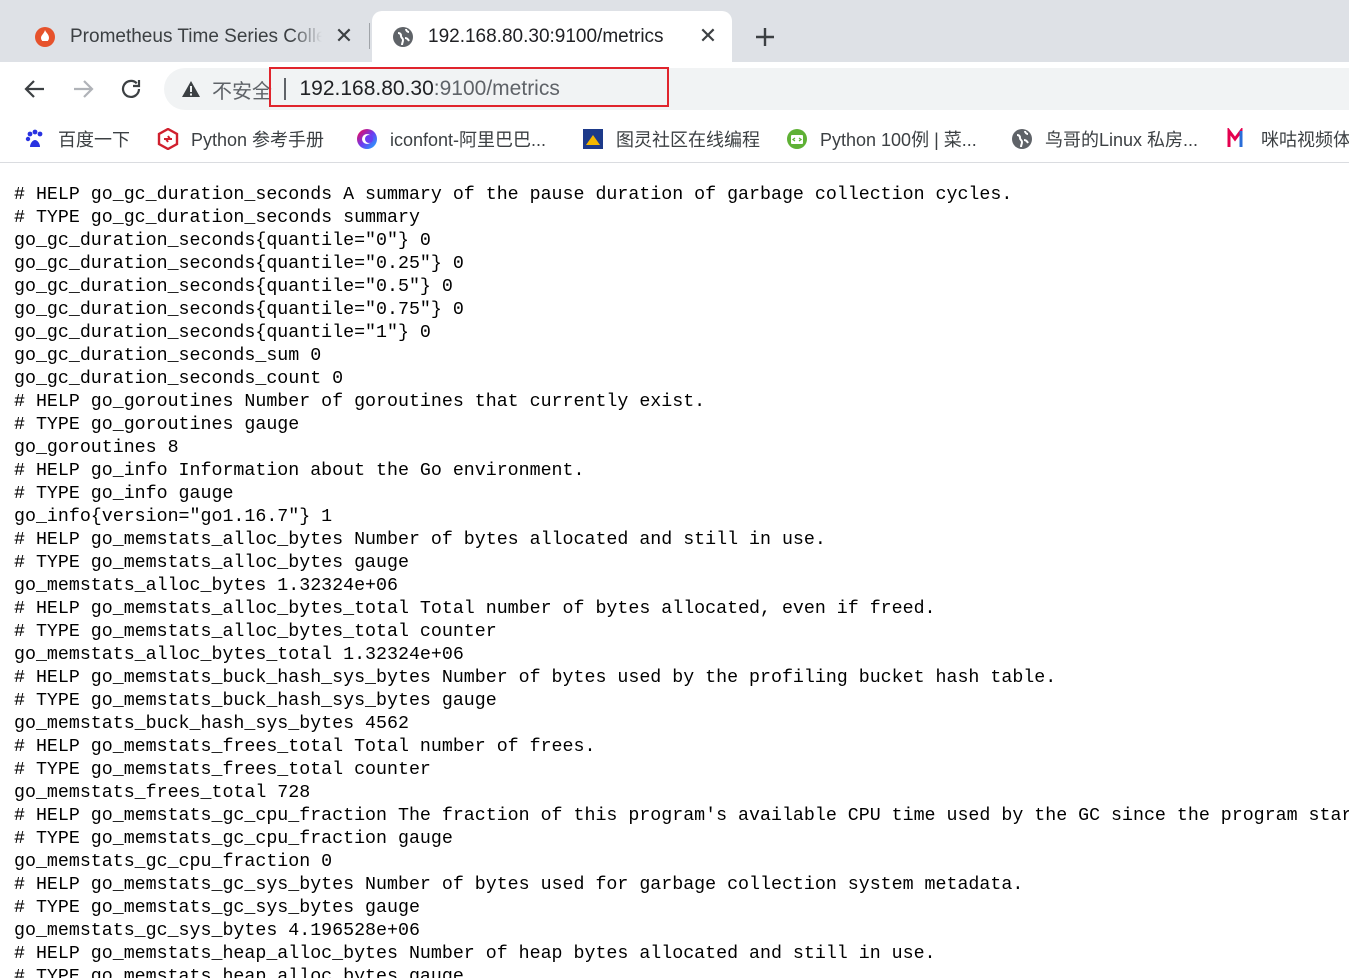 Image resolution: width=1349 pixels, height=978 pixels. Describe the element at coordinates (168, 139) in the screenshot. I see `python-doc-icon` at that location.